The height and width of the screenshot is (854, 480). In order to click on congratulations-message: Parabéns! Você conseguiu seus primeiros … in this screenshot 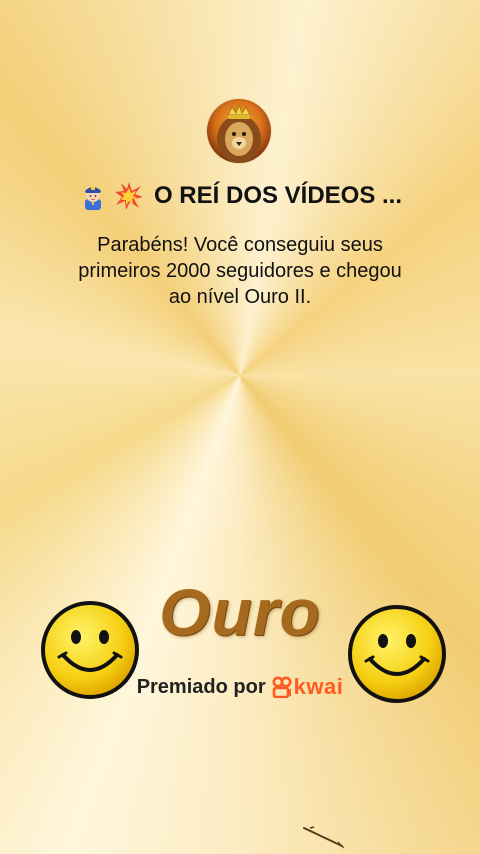, I will do `click(240, 271)`.